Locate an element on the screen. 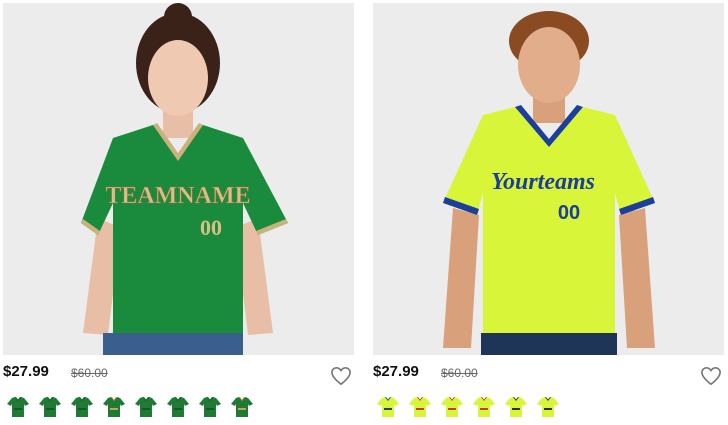 Image resolution: width=728 pixels, height=425 pixels. jersey-team-text: Yourteams is located at coordinates (543, 182).